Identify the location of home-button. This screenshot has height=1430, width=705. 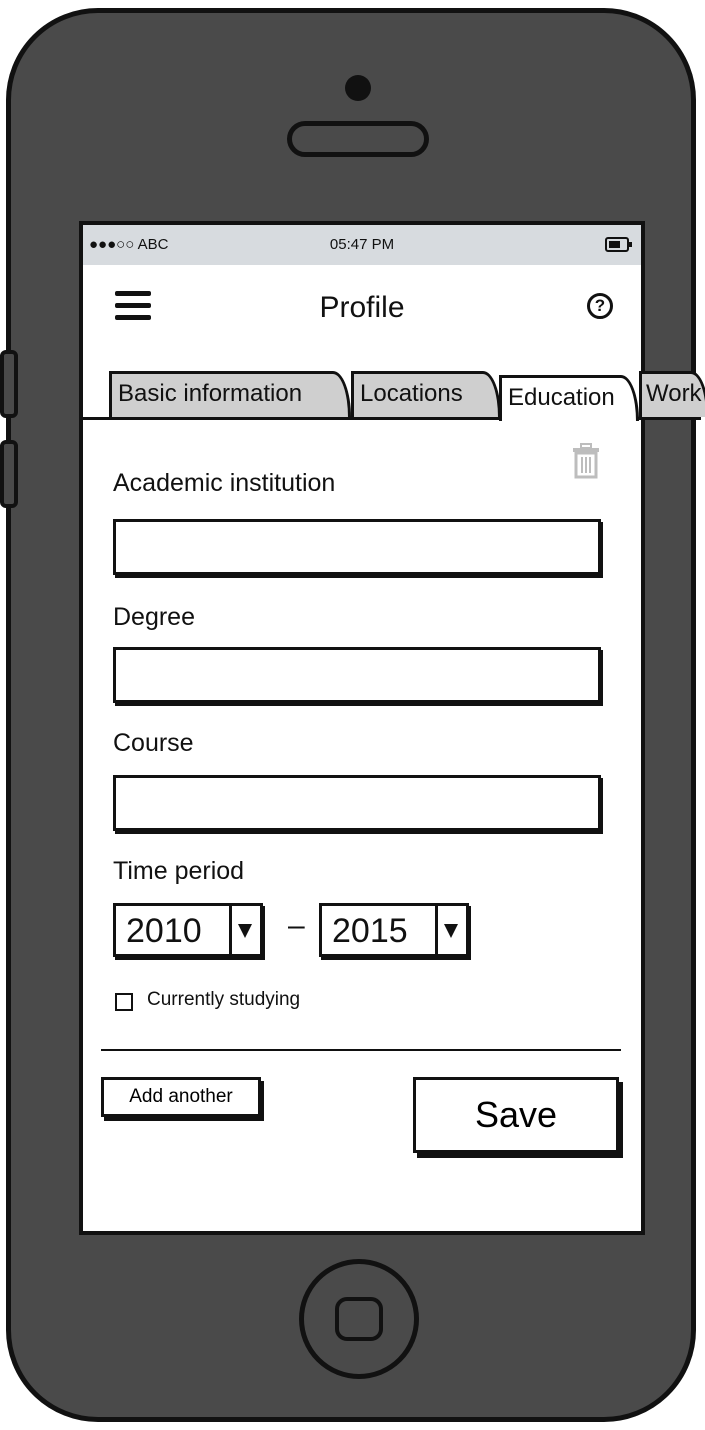
(359, 1319).